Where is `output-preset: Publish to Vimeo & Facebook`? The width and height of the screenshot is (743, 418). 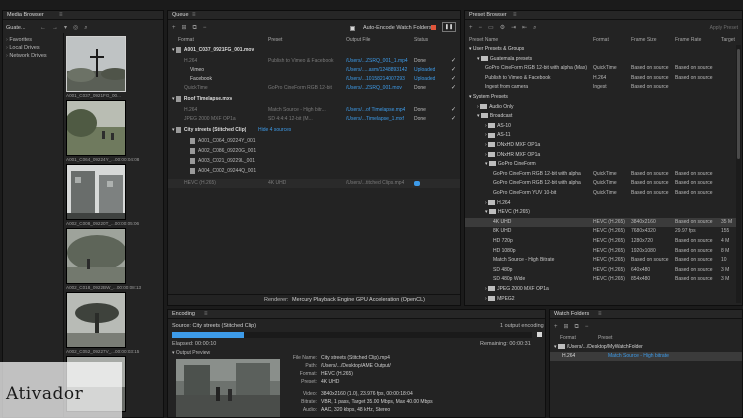 output-preset: Publish to Vimeo & Facebook is located at coordinates (305, 61).